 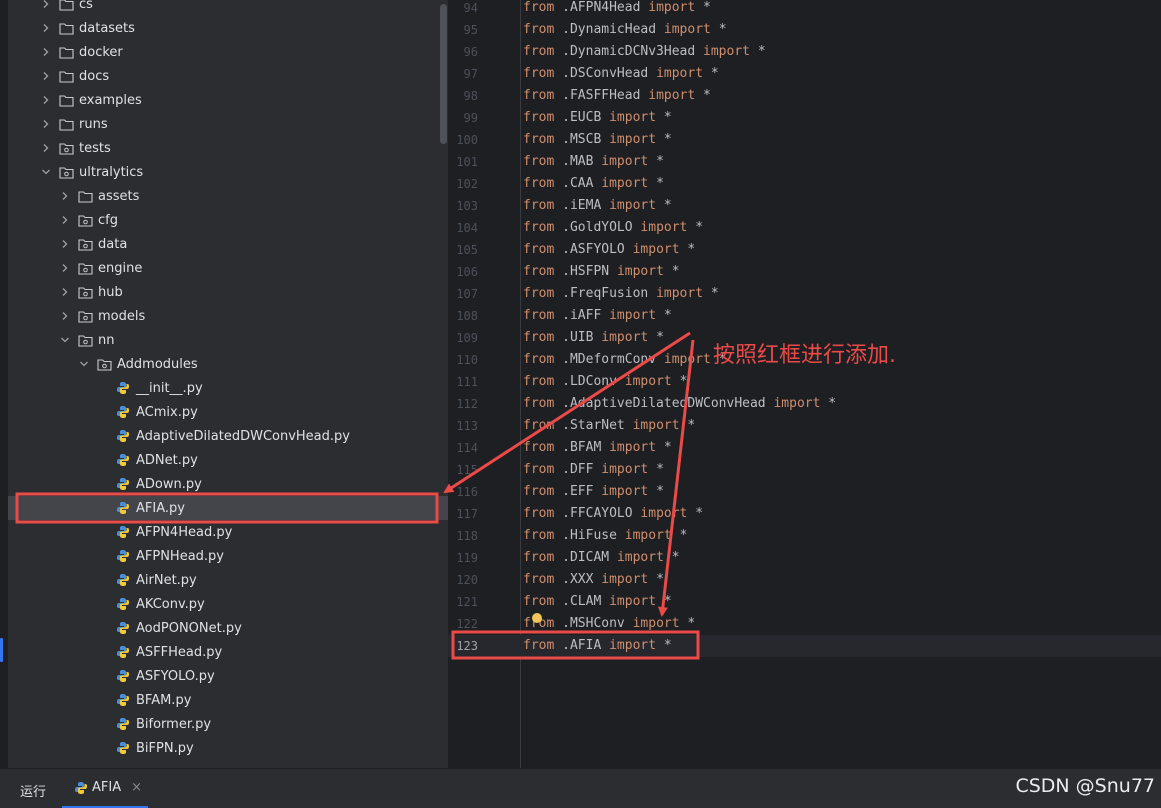 I want to click on tree-file-item: AodPONONet.py, so click(x=228, y=628).